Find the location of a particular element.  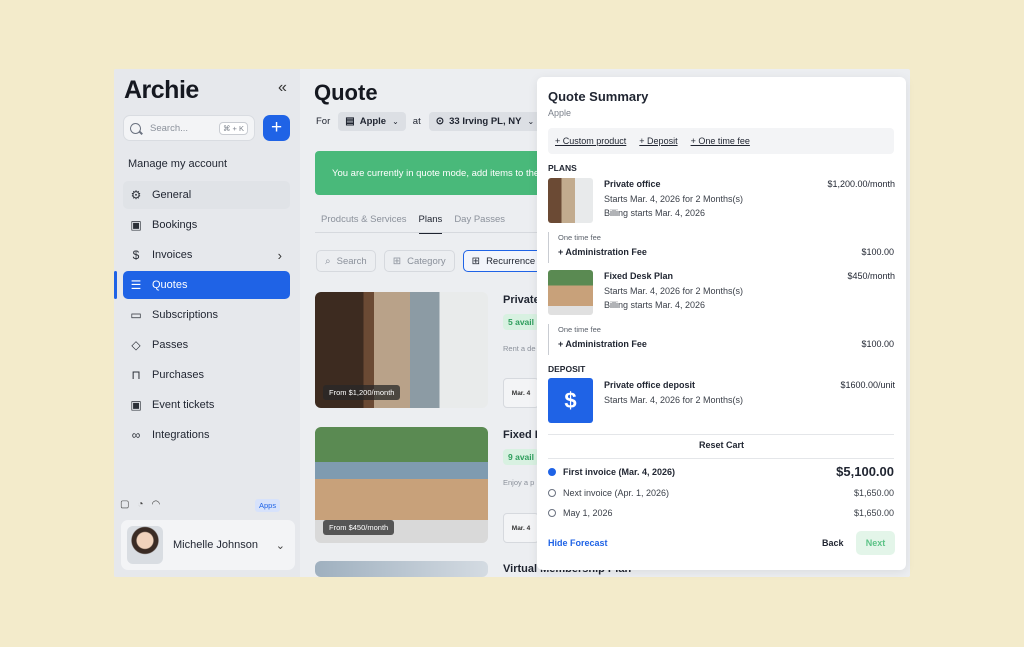

search-input: Search... ⌘ + K is located at coordinates (189, 128).